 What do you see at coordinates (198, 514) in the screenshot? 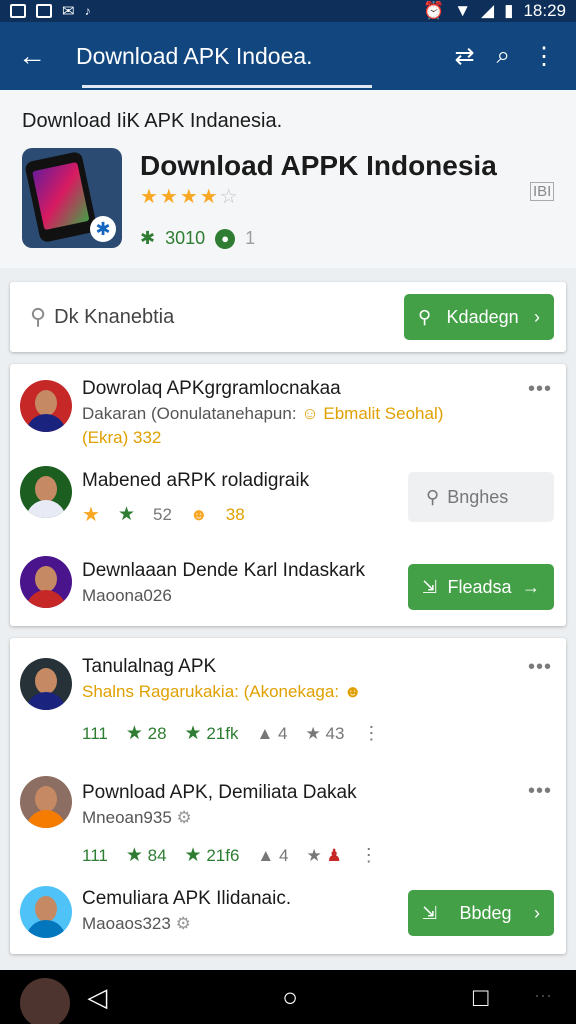
I see `emoji-icon: ☻` at bounding box center [198, 514].